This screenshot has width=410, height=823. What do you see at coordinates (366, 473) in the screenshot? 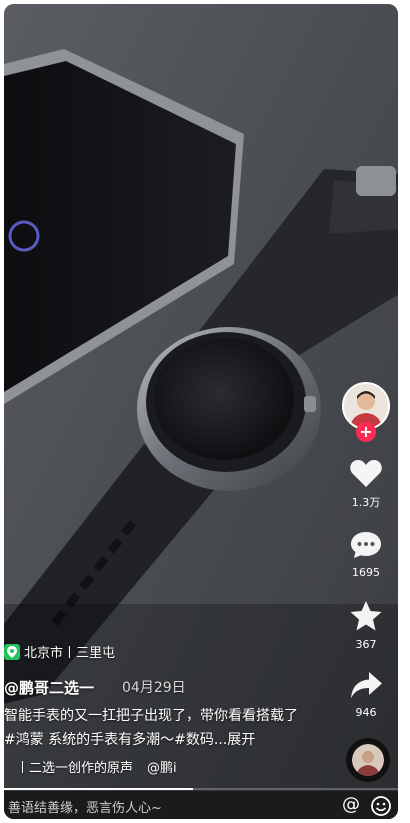
I see `heart-icon` at bounding box center [366, 473].